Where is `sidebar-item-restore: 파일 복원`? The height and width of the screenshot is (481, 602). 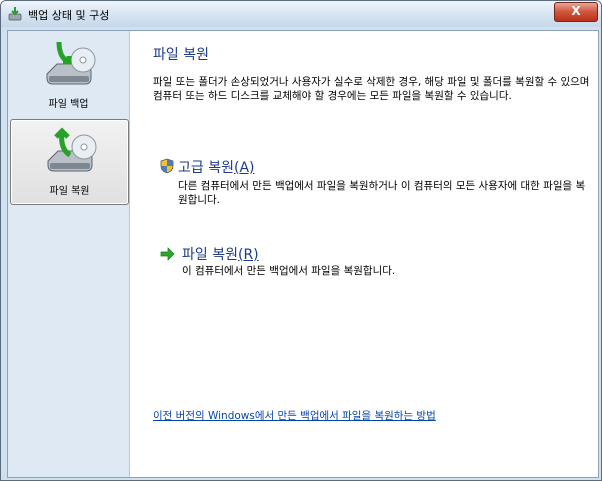 sidebar-item-restore: 파일 복원 is located at coordinates (69, 162).